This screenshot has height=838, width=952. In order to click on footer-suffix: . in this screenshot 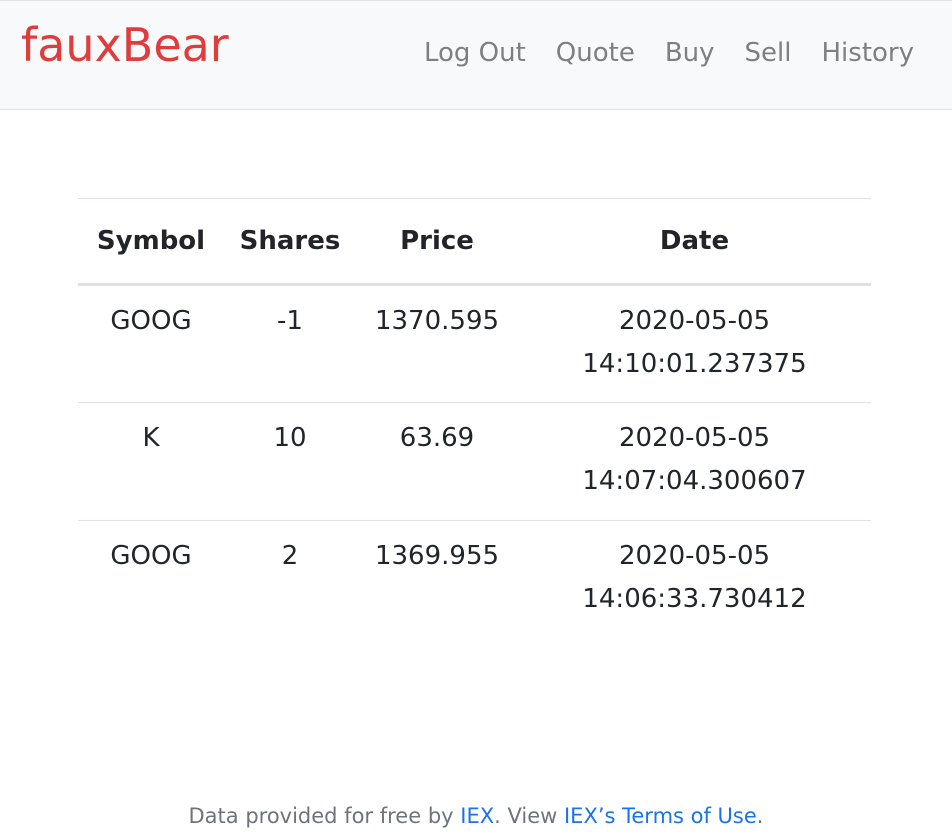, I will do `click(760, 816)`.